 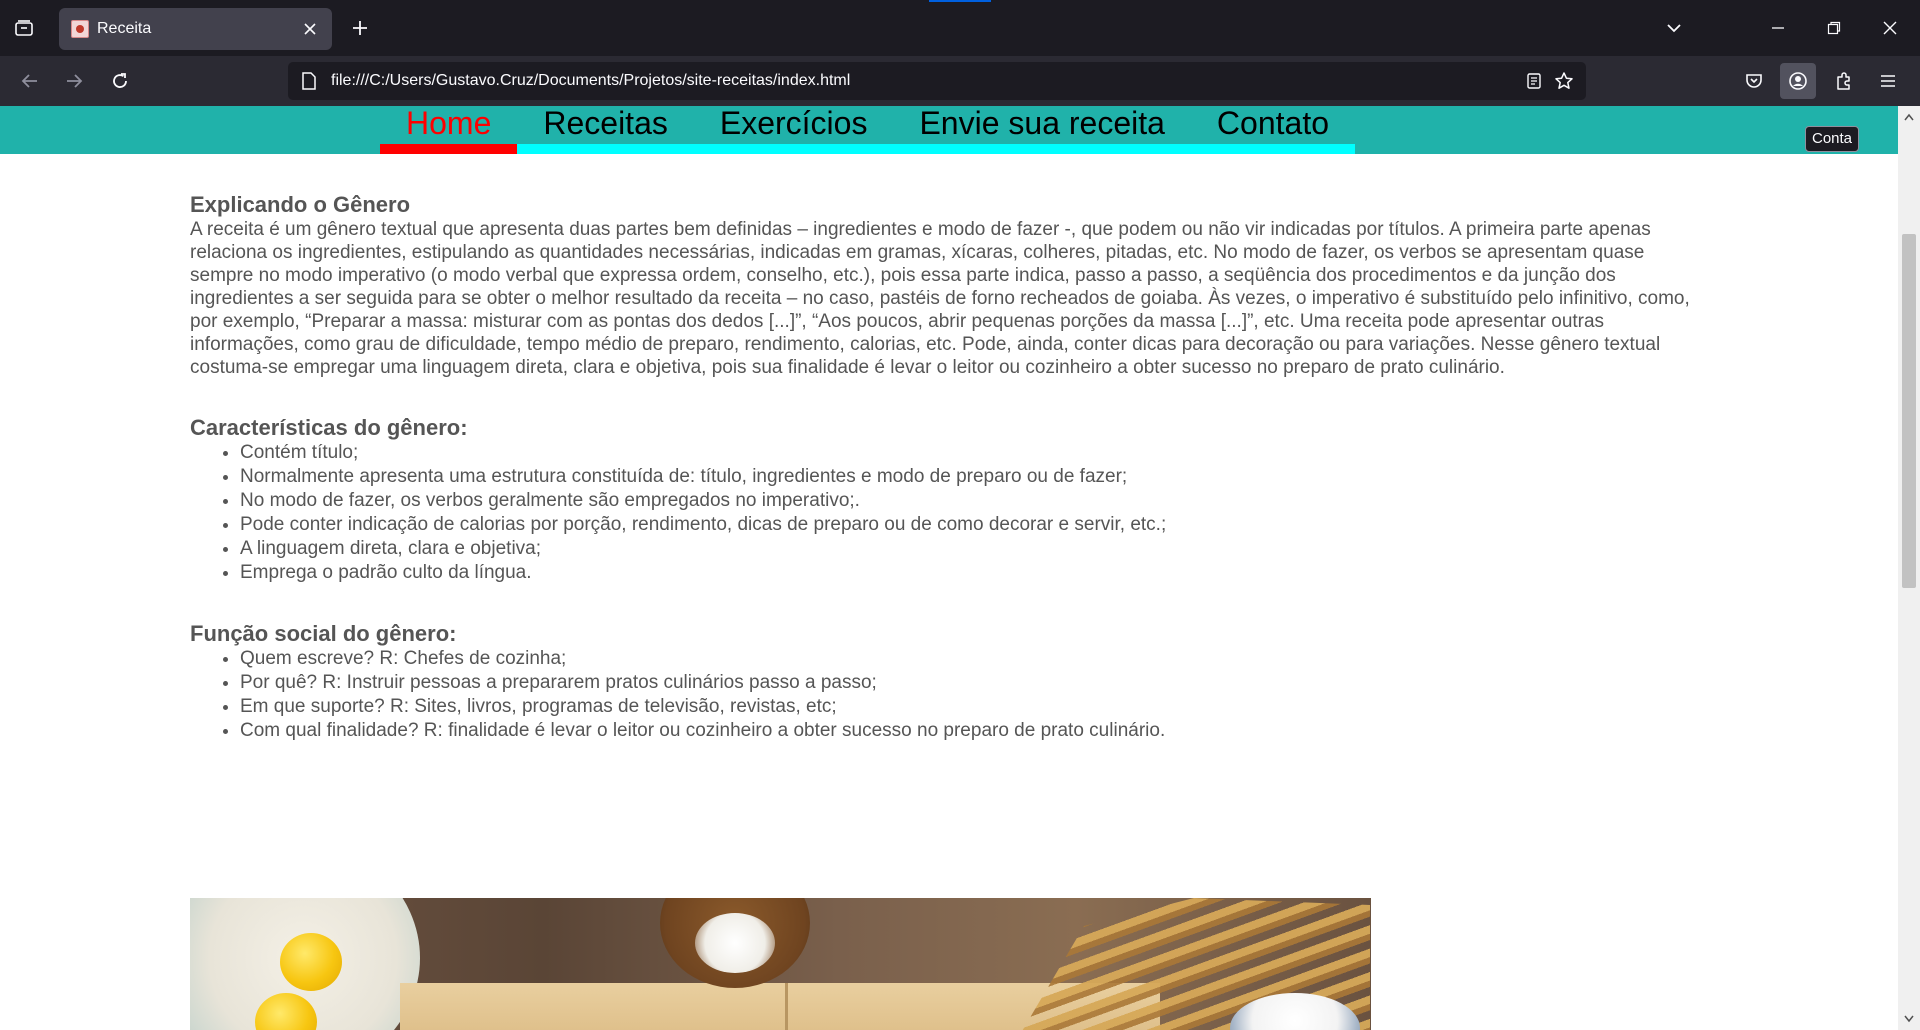 I want to click on browser-tab: Receita, so click(x=195, y=29).